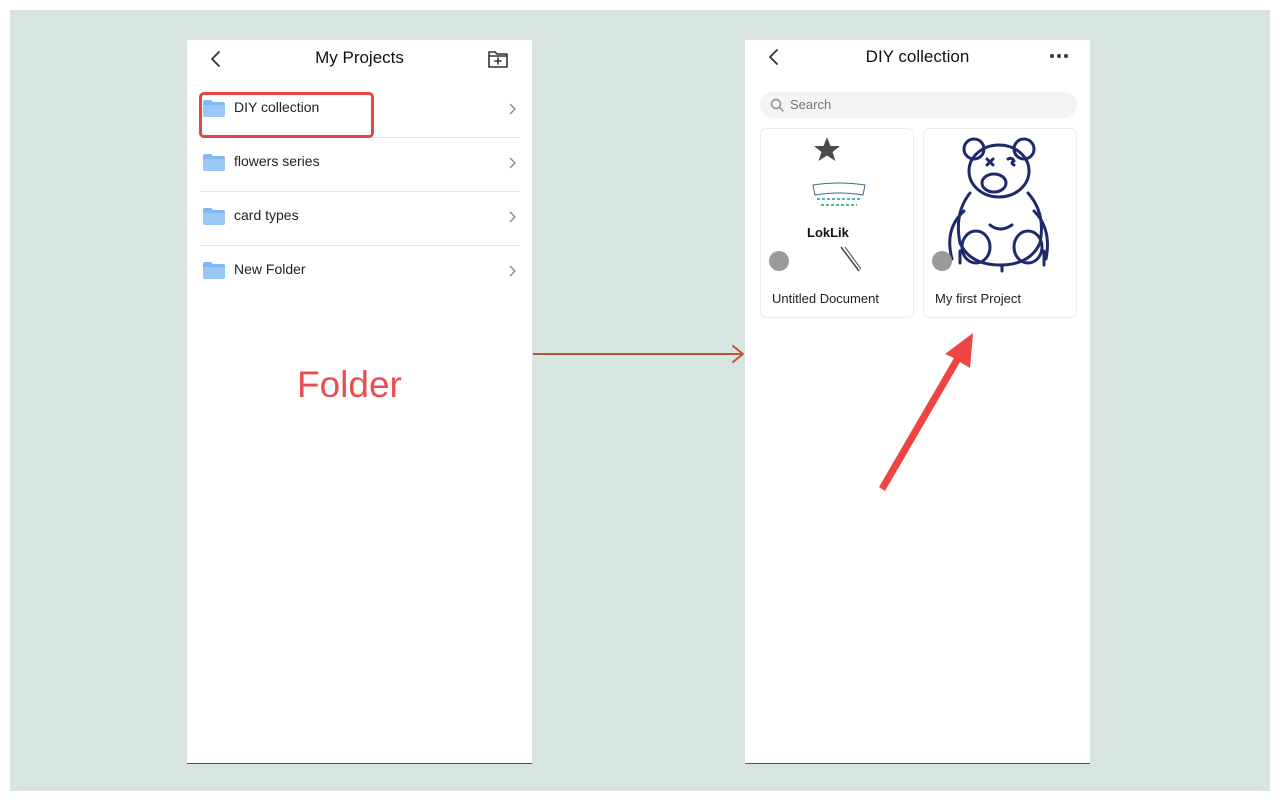 The height and width of the screenshot is (801, 1280). What do you see at coordinates (638, 354) in the screenshot?
I see `navigation-arrow` at bounding box center [638, 354].